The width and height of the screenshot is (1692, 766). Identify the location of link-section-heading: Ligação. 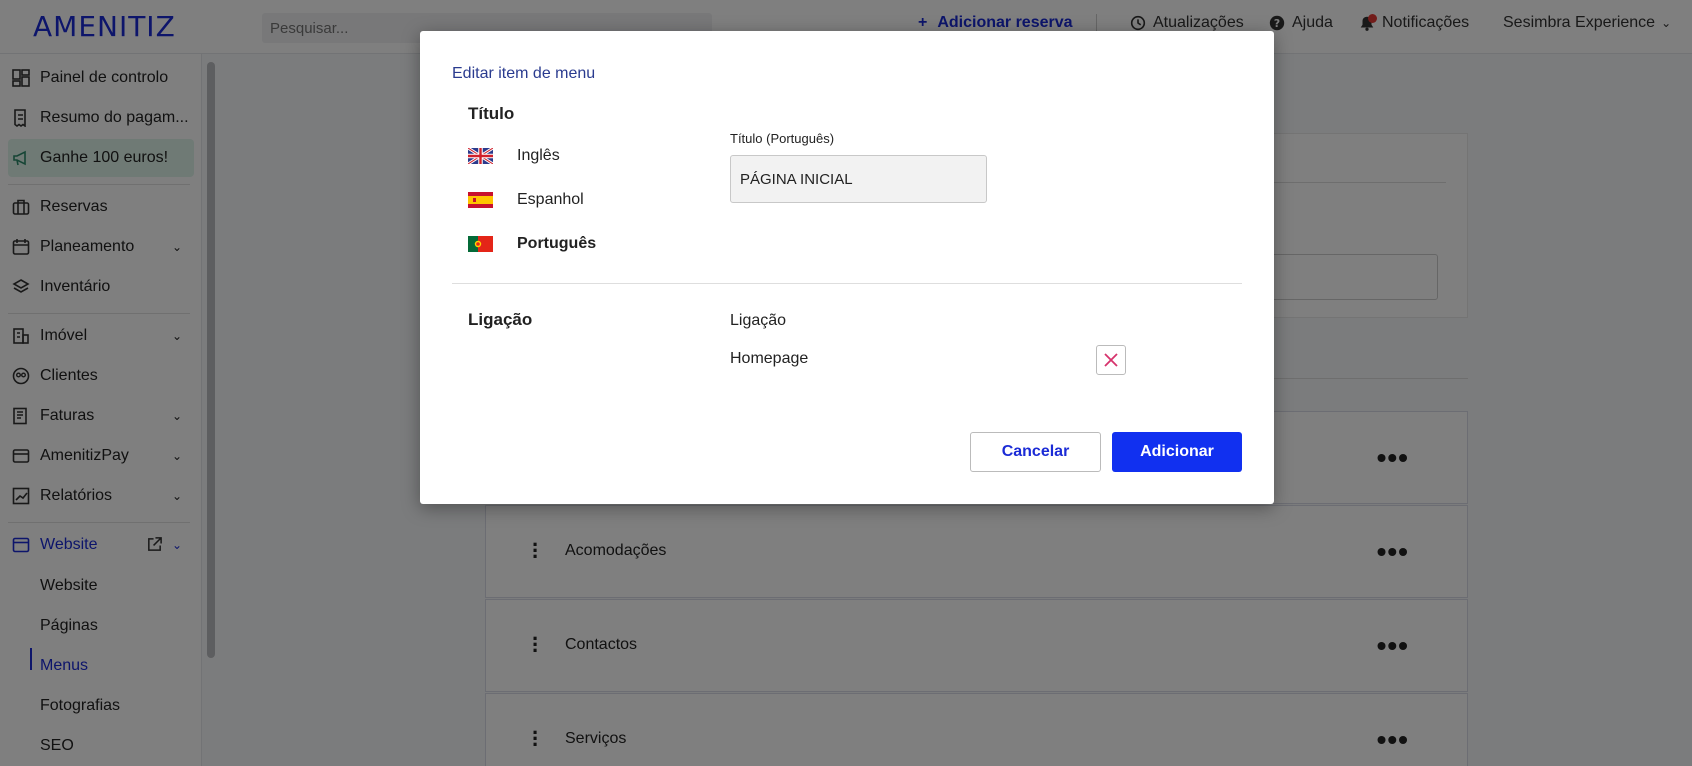
(500, 319).